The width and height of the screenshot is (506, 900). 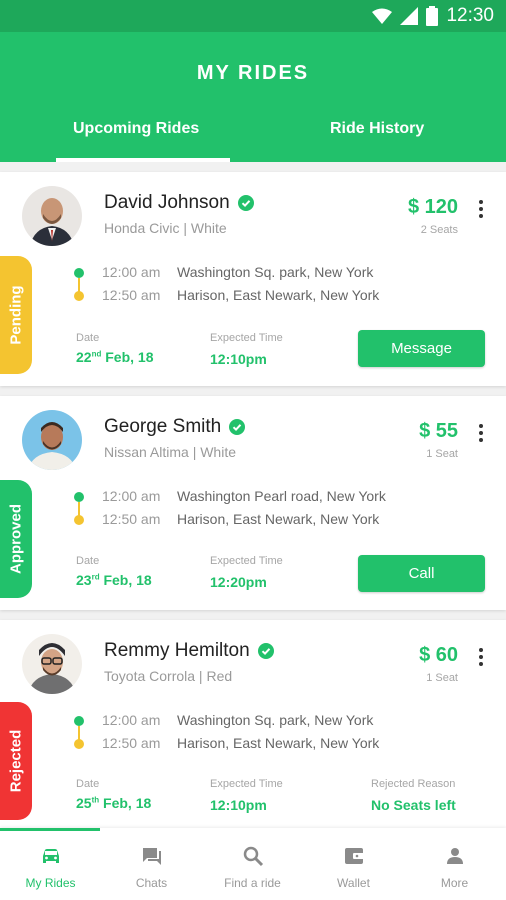 What do you see at coordinates (95, 800) in the screenshot?
I see `date-suffix: th` at bounding box center [95, 800].